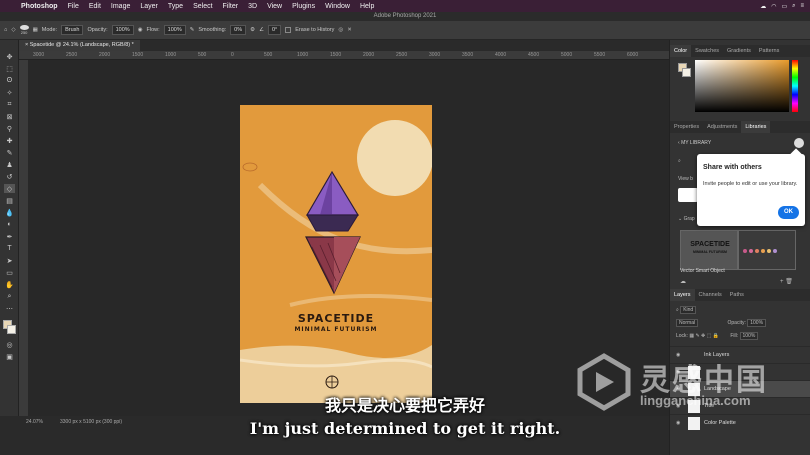 The image size is (810, 455). What do you see at coordinates (9, 80) in the screenshot?
I see `lasso-tool-icon: ʘ` at bounding box center [9, 80].